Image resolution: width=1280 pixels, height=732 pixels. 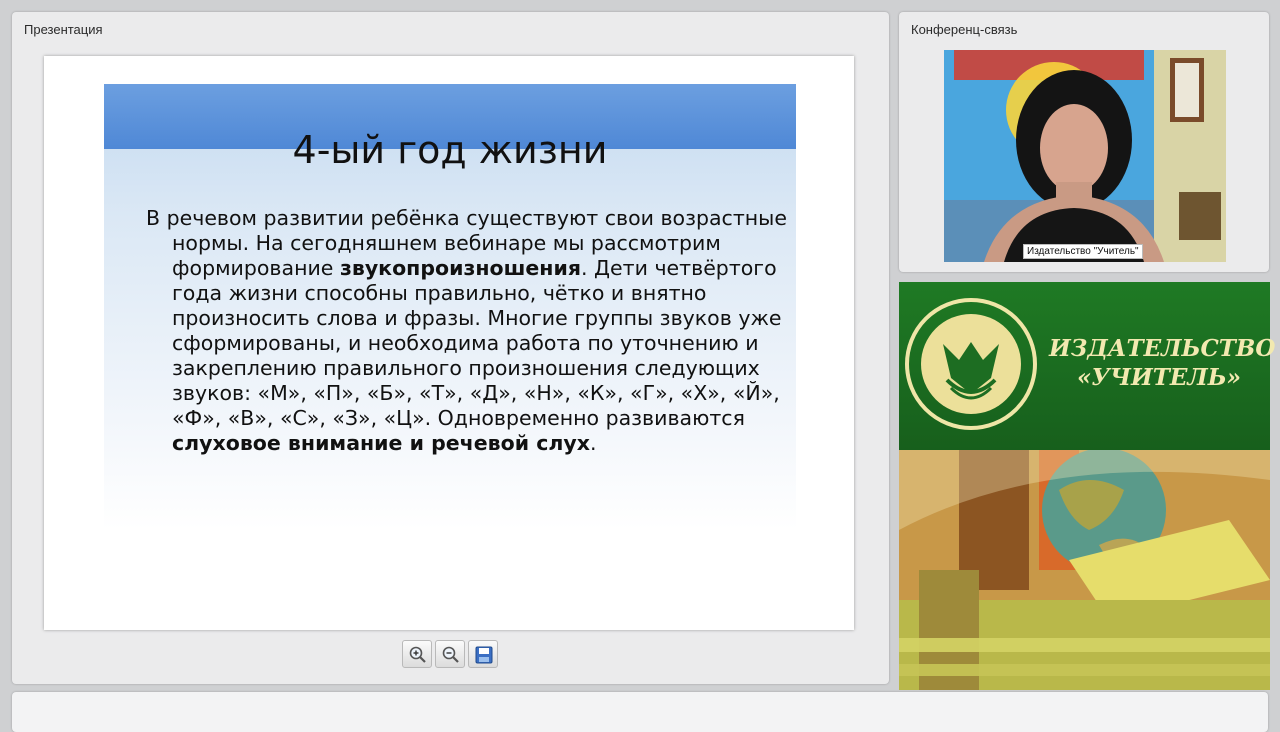 I want to click on zoom-out-button, so click(x=450, y=654).